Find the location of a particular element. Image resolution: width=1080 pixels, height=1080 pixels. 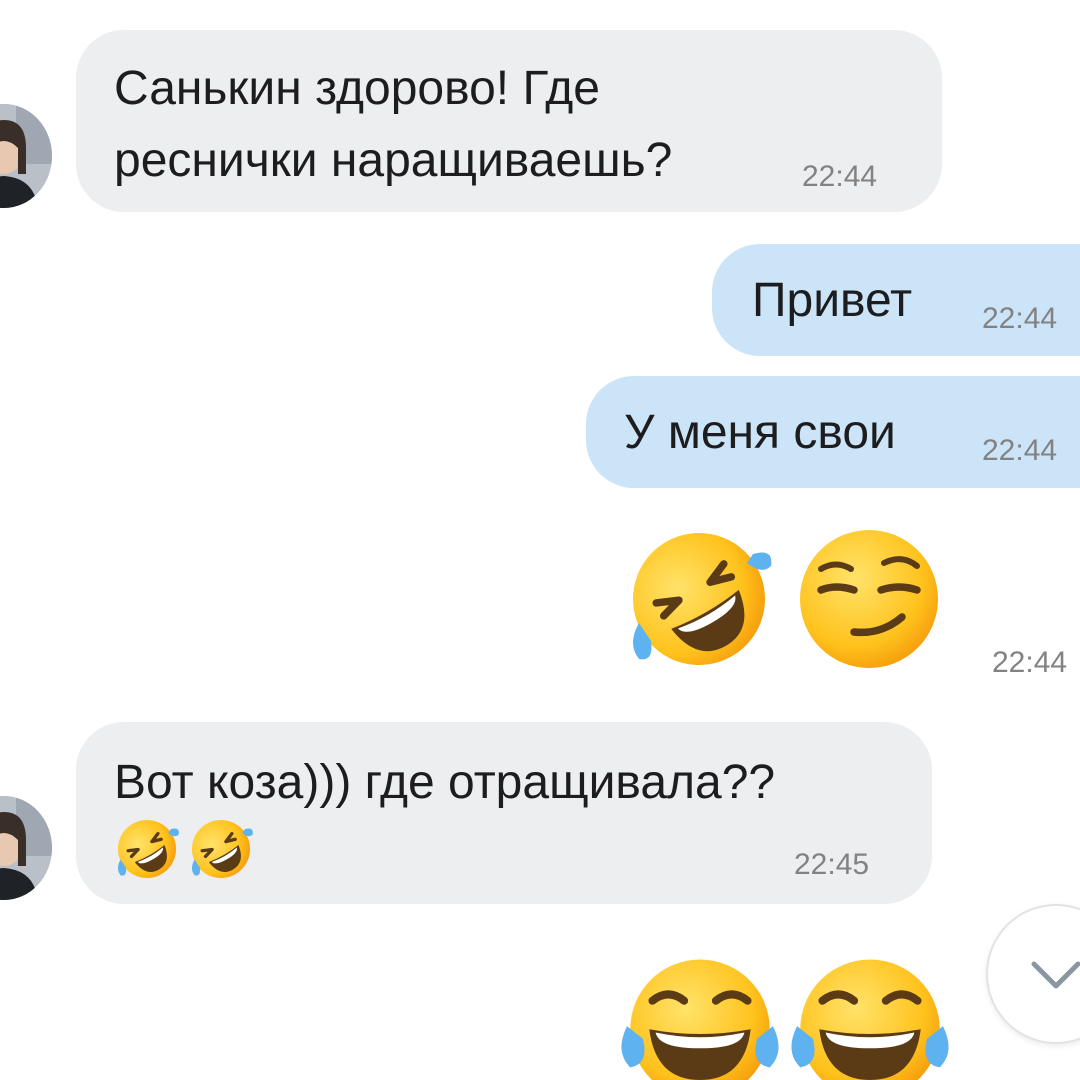

incoming-message-bubble: Вот коза))) где отращивала?? 22:45 is located at coordinates (504, 813).